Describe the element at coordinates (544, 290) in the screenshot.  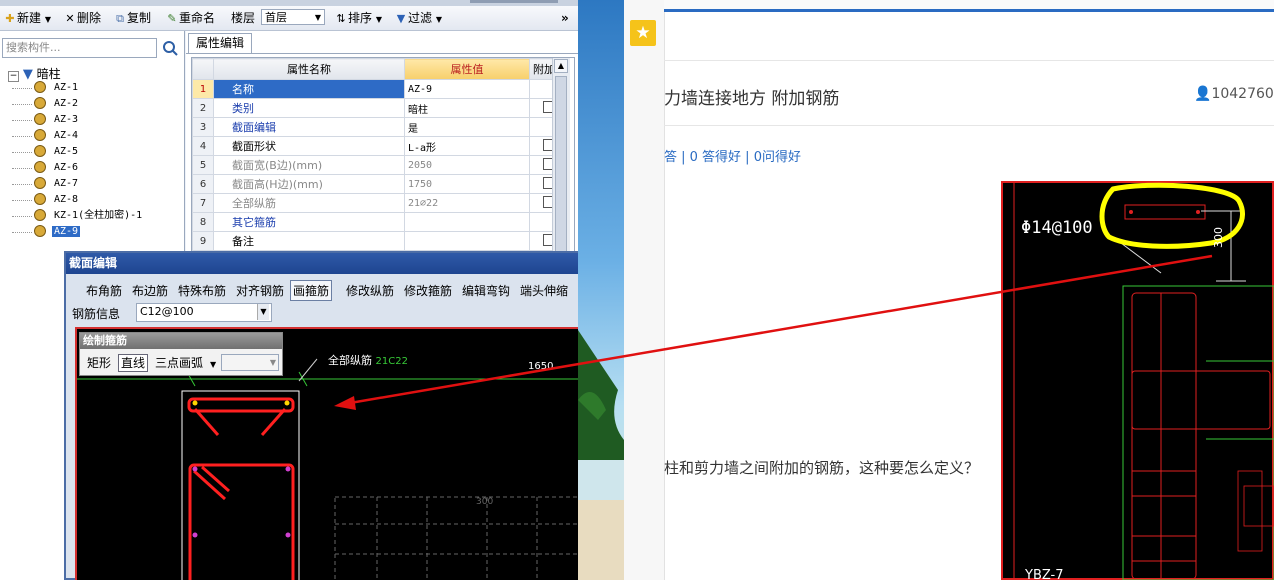
I see `editor-tool-button: 端头伸缩` at that location.